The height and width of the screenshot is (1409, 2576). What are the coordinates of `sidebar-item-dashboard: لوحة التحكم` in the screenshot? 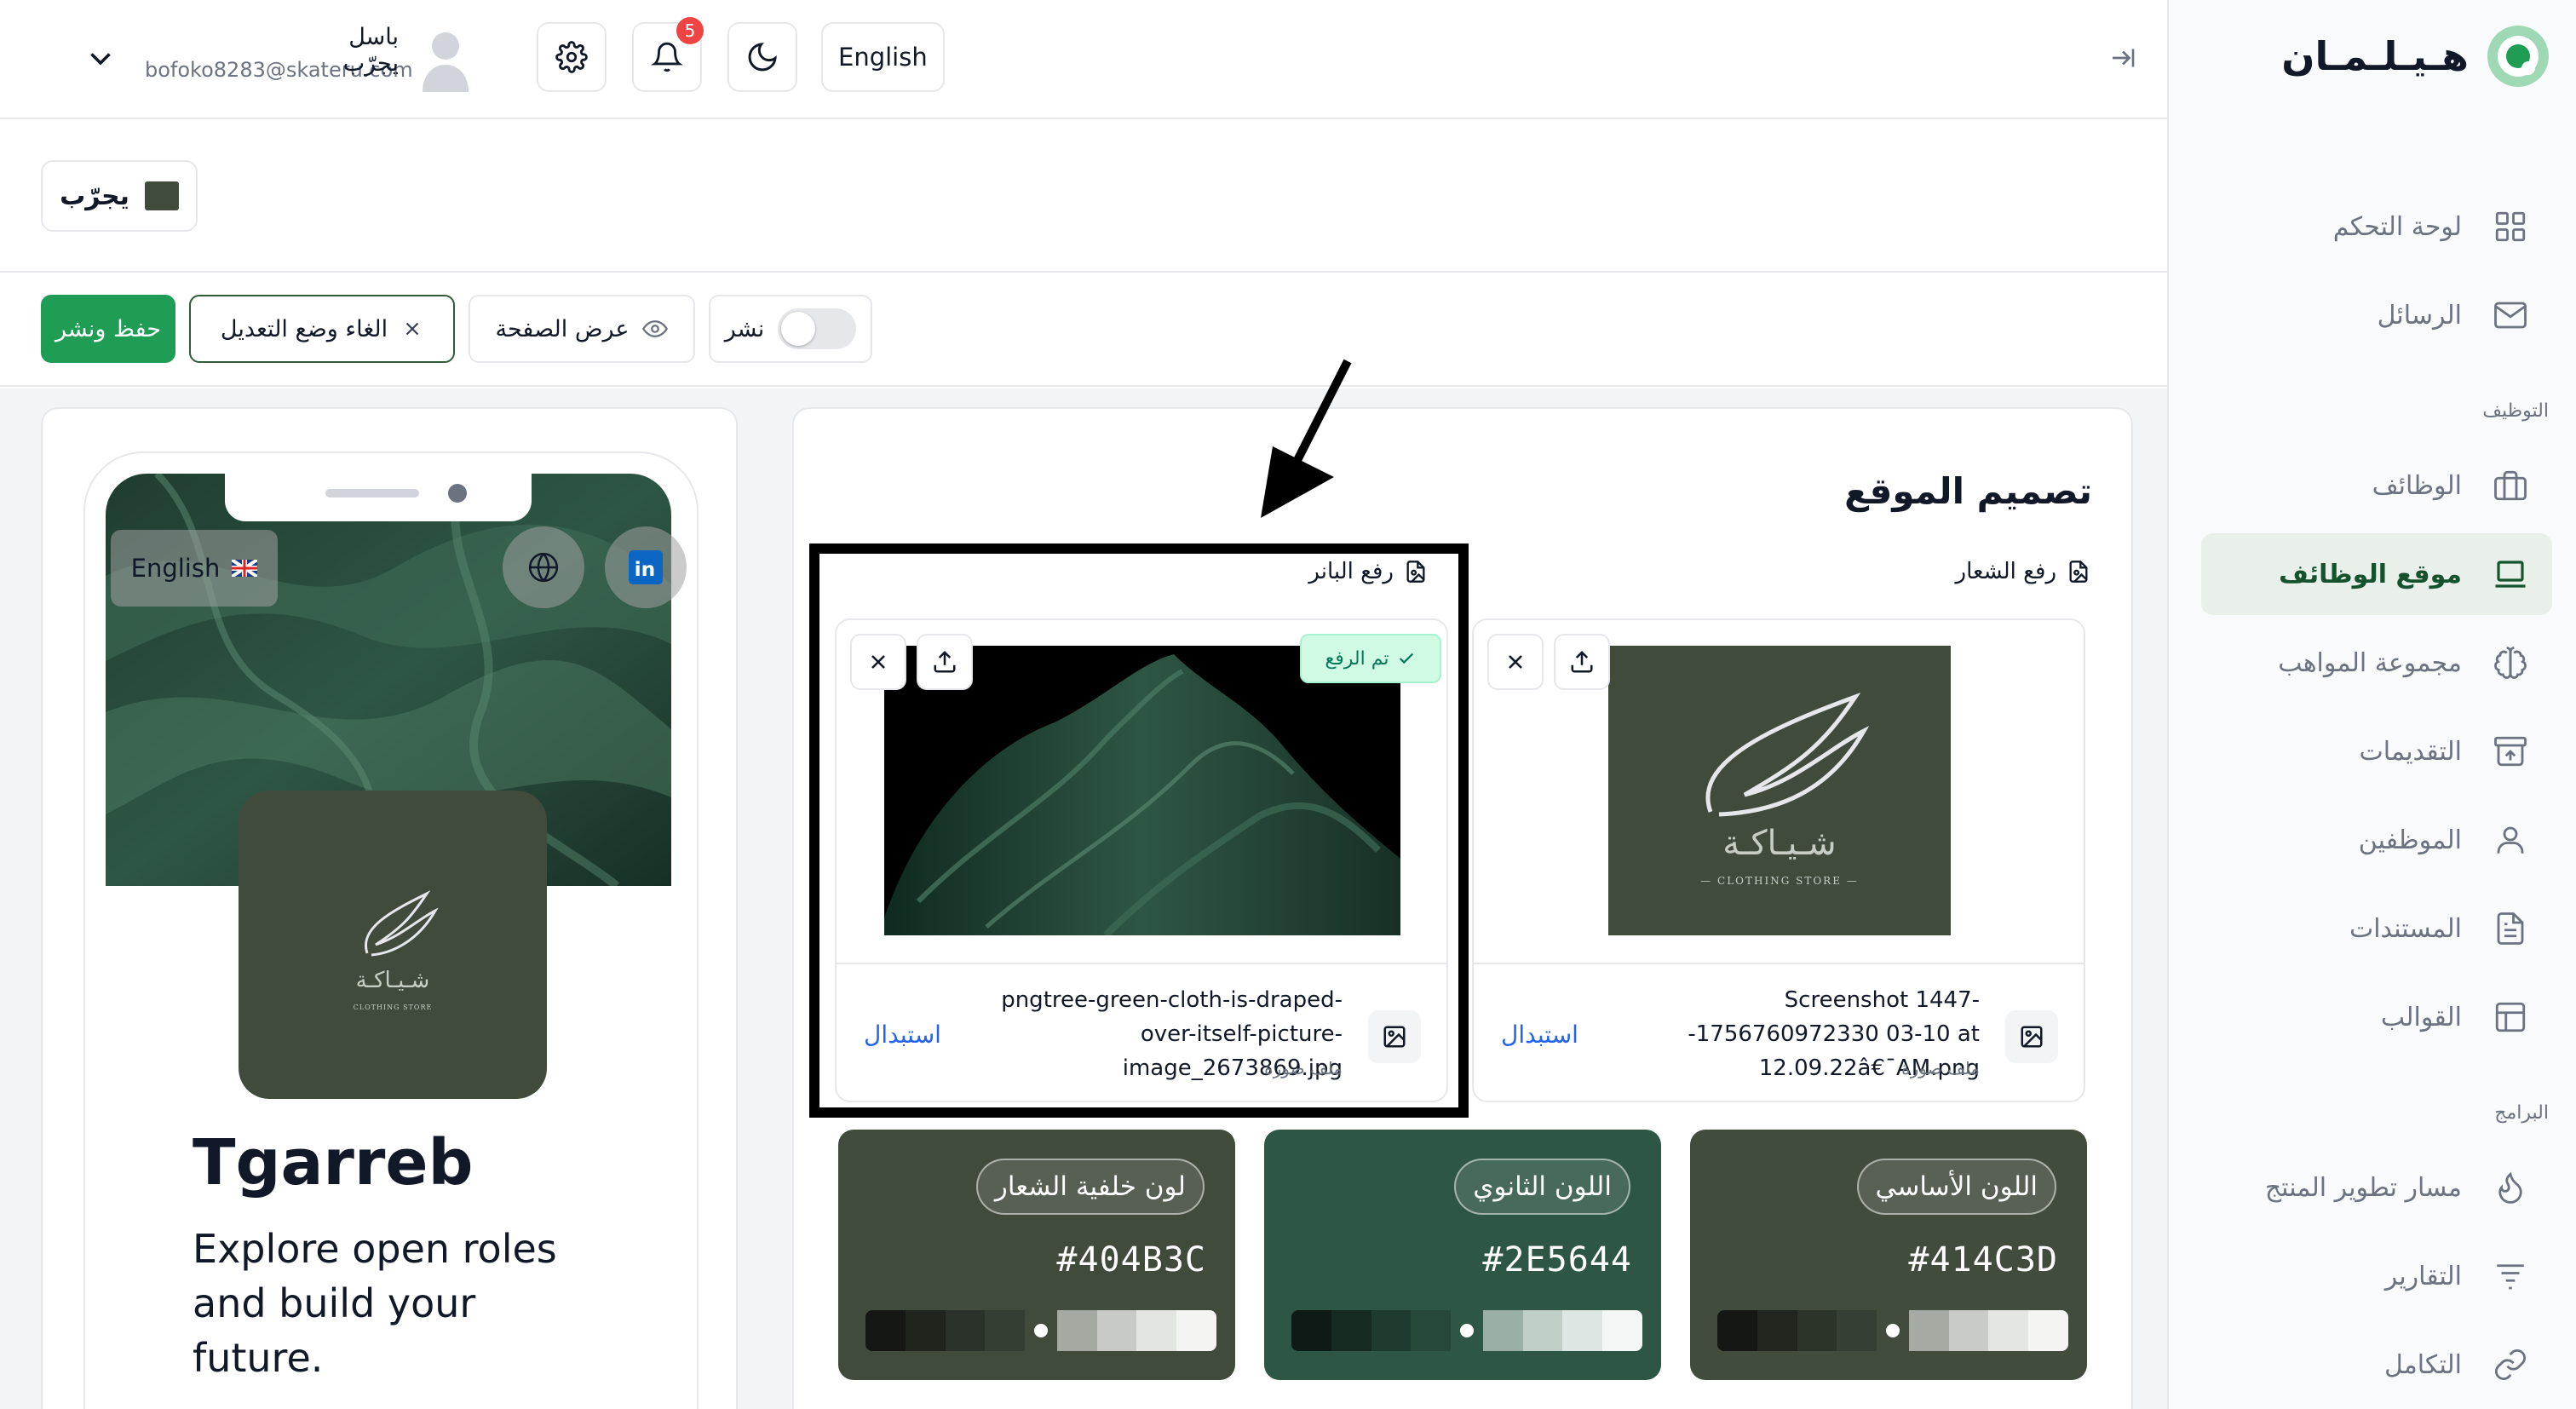 It's located at (2376, 226).